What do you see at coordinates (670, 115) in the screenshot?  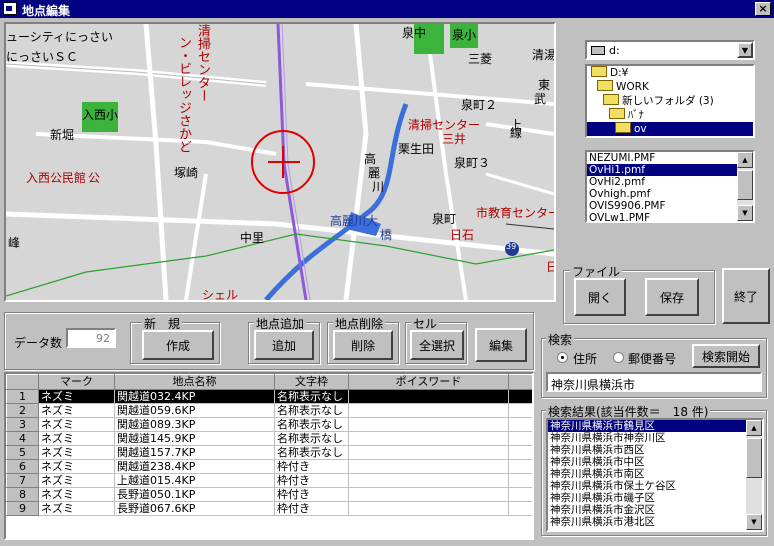 I see `folder-item: ﾊﾞﾅ` at bounding box center [670, 115].